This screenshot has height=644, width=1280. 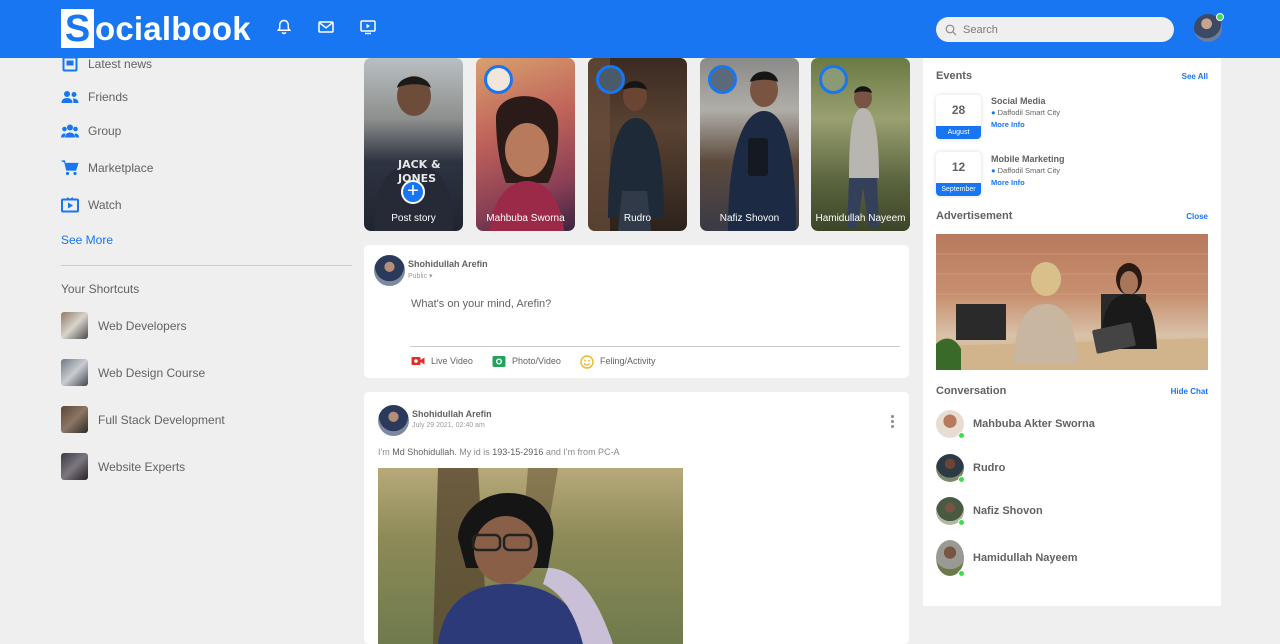 I want to click on mail-icon, so click(x=326, y=27).